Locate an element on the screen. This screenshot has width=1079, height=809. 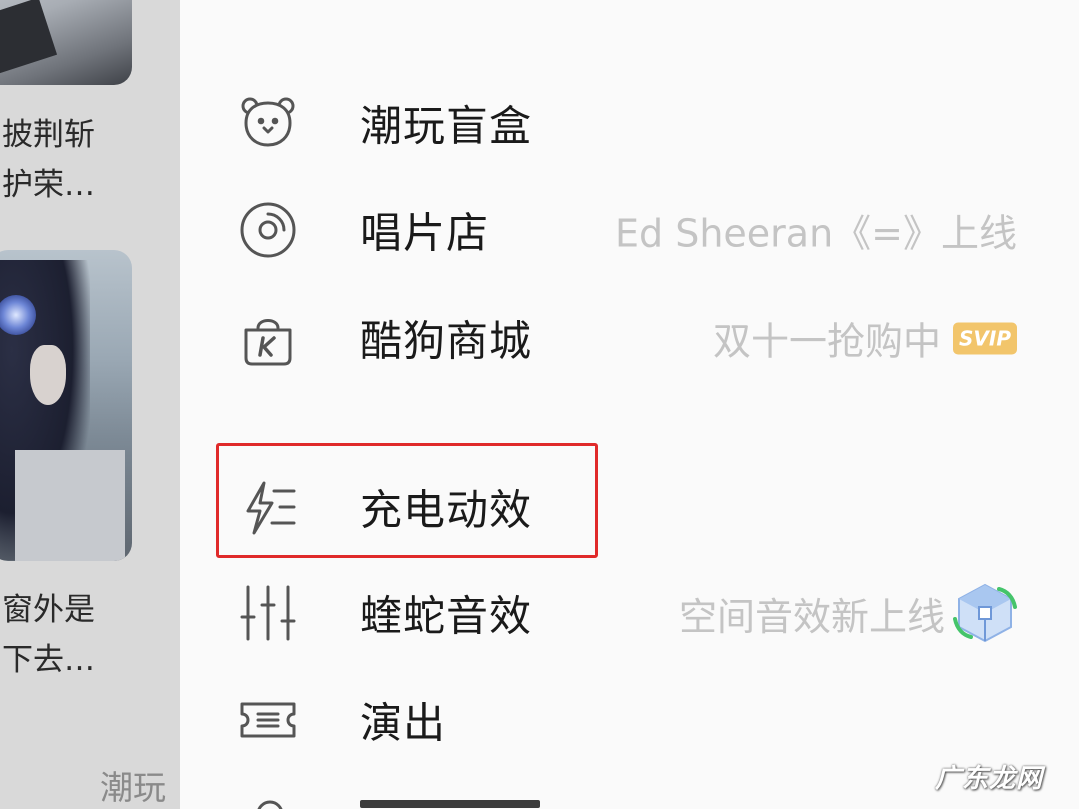
feed-thumbnail-anime is located at coordinates (66, 405).